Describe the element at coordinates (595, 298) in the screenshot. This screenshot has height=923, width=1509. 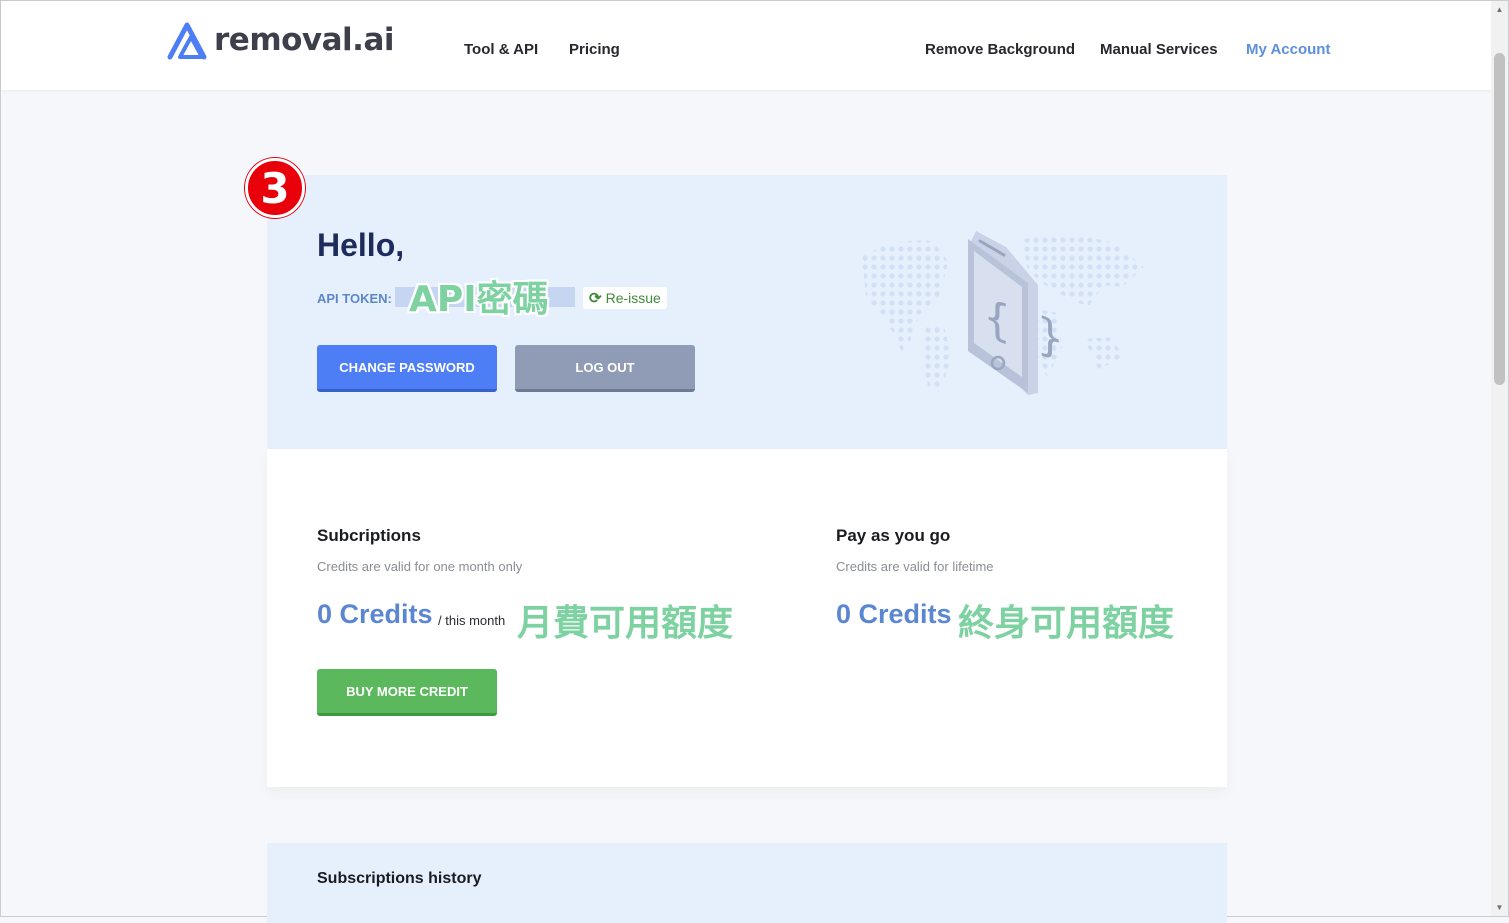
I see `refresh-icon: ⟳` at that location.